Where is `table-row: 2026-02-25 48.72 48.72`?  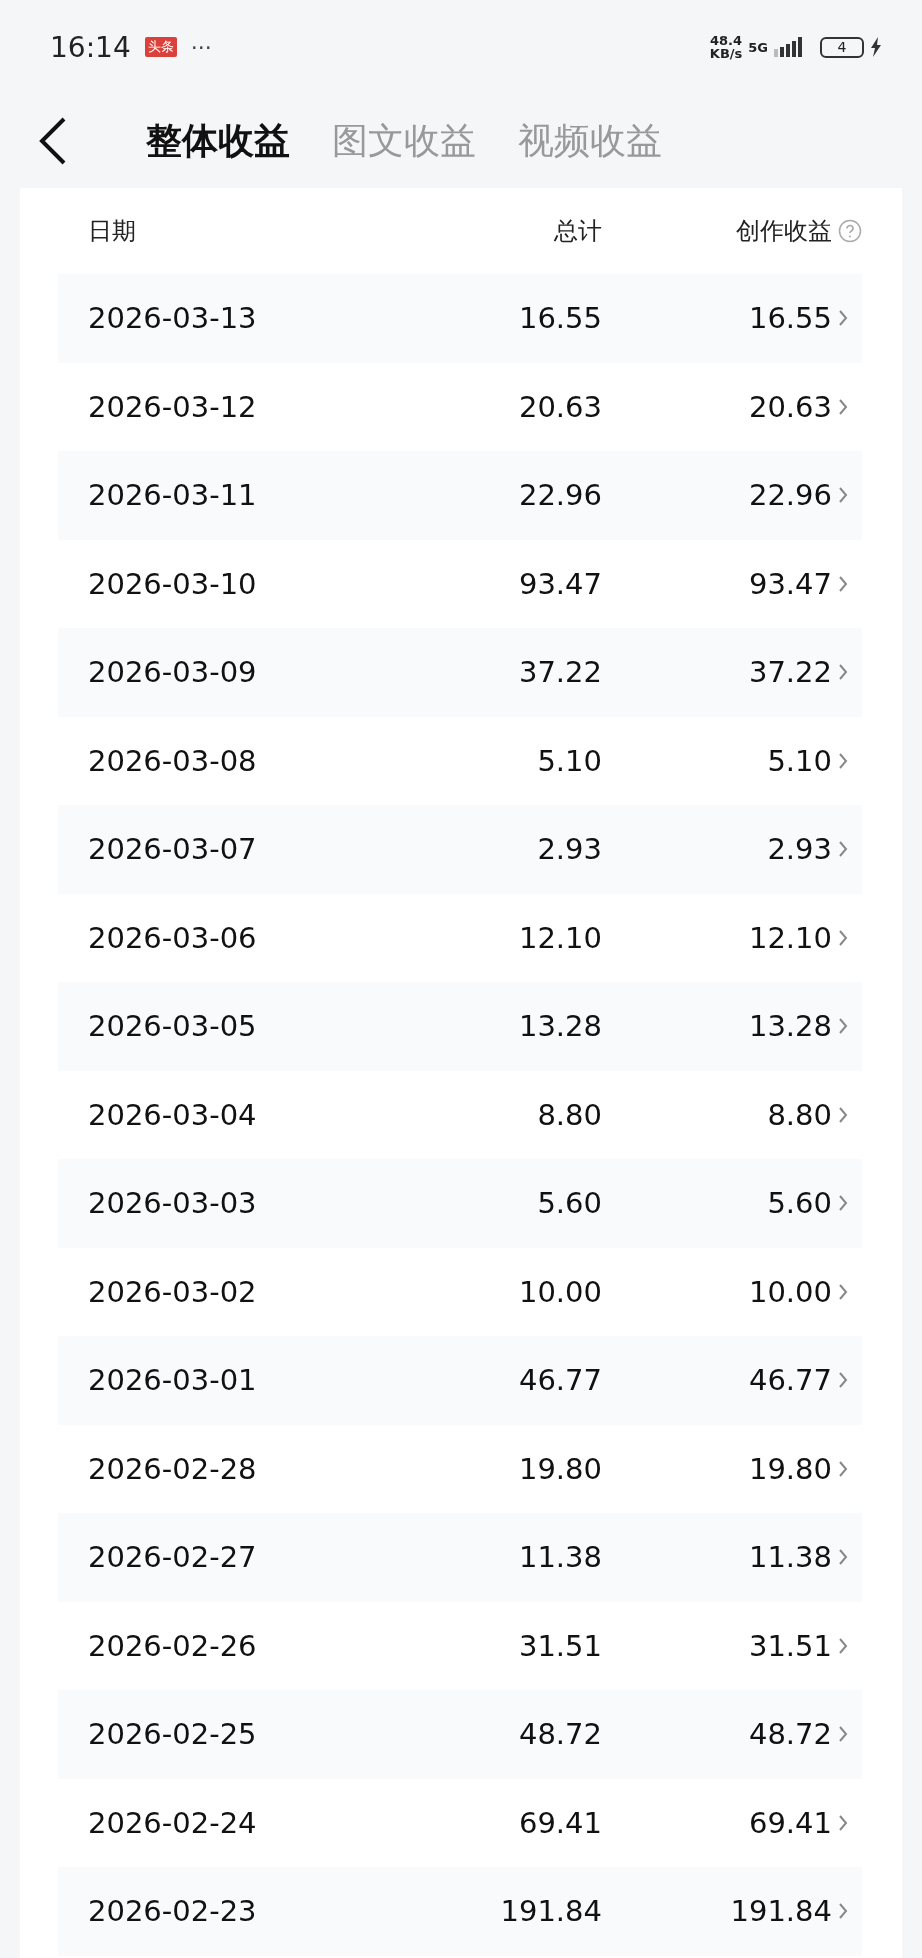
table-row: 2026-02-25 48.72 48.72 is located at coordinates (460, 1734).